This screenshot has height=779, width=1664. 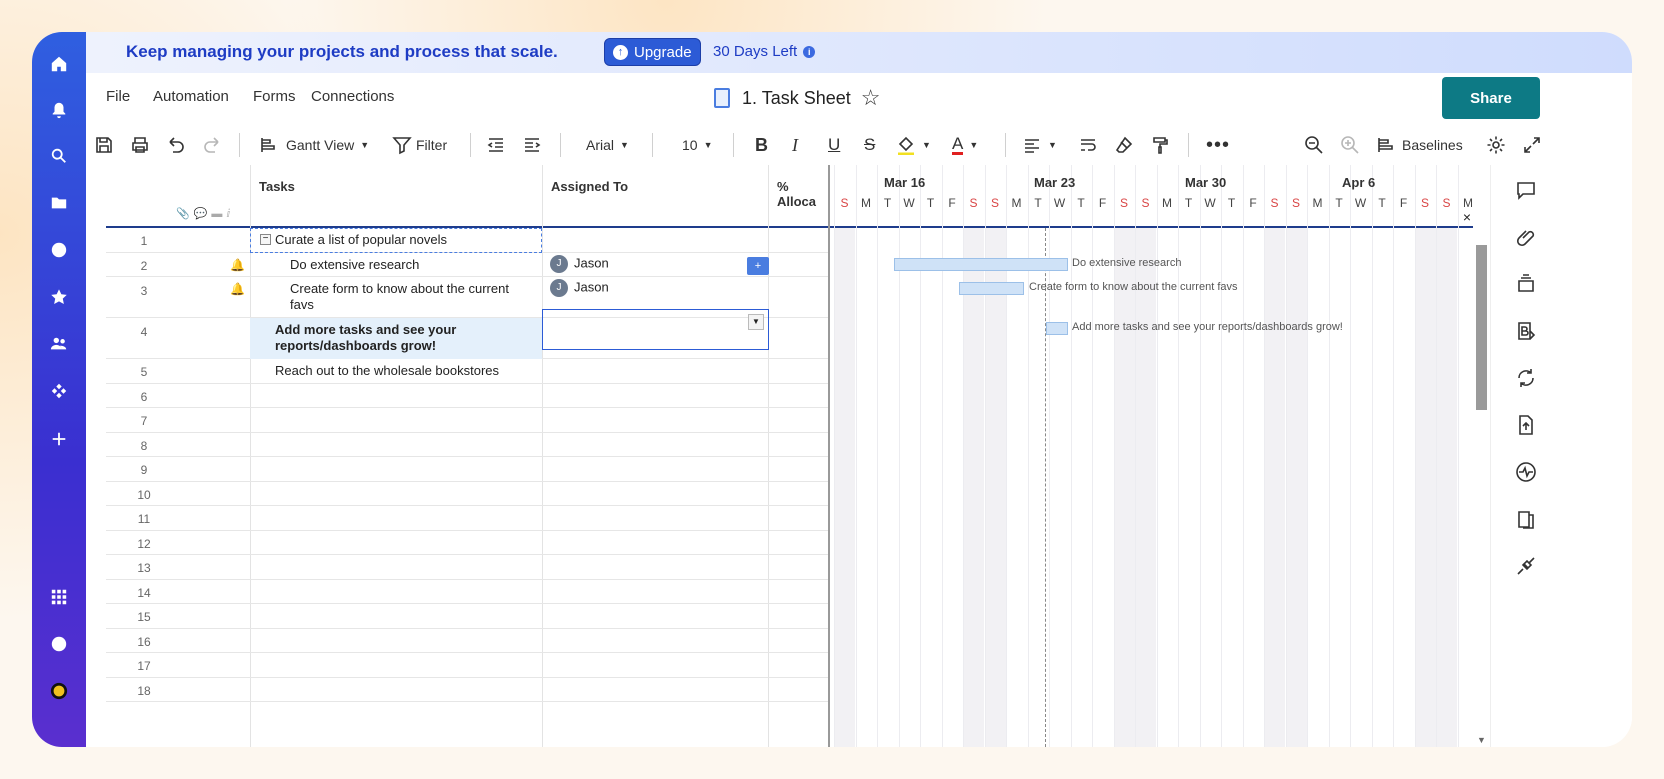 What do you see at coordinates (809, 52) in the screenshot?
I see `info-icon: i` at bounding box center [809, 52].